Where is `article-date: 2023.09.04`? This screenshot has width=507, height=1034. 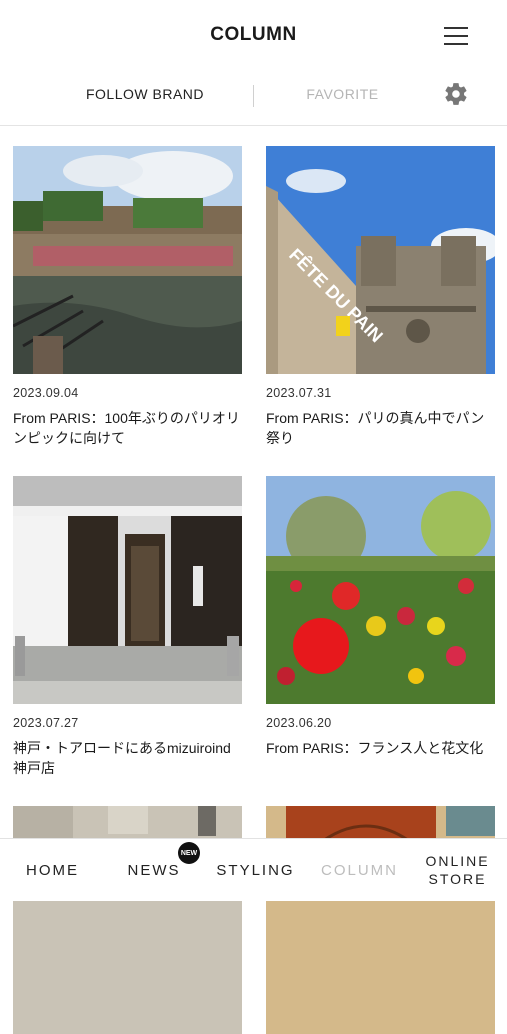 article-date: 2023.09.04 is located at coordinates (46, 393).